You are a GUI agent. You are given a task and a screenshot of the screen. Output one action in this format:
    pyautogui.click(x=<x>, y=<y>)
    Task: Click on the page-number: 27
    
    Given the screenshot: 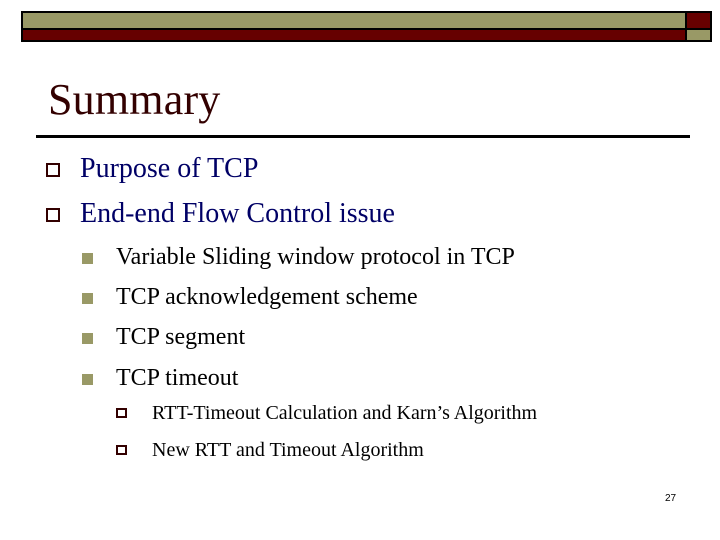 What is the action you would take?
    pyautogui.click(x=671, y=498)
    